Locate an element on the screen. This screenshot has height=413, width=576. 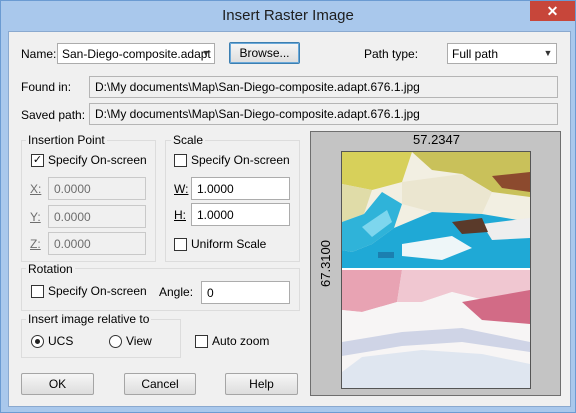
name-label: Name: is located at coordinates (39, 54).